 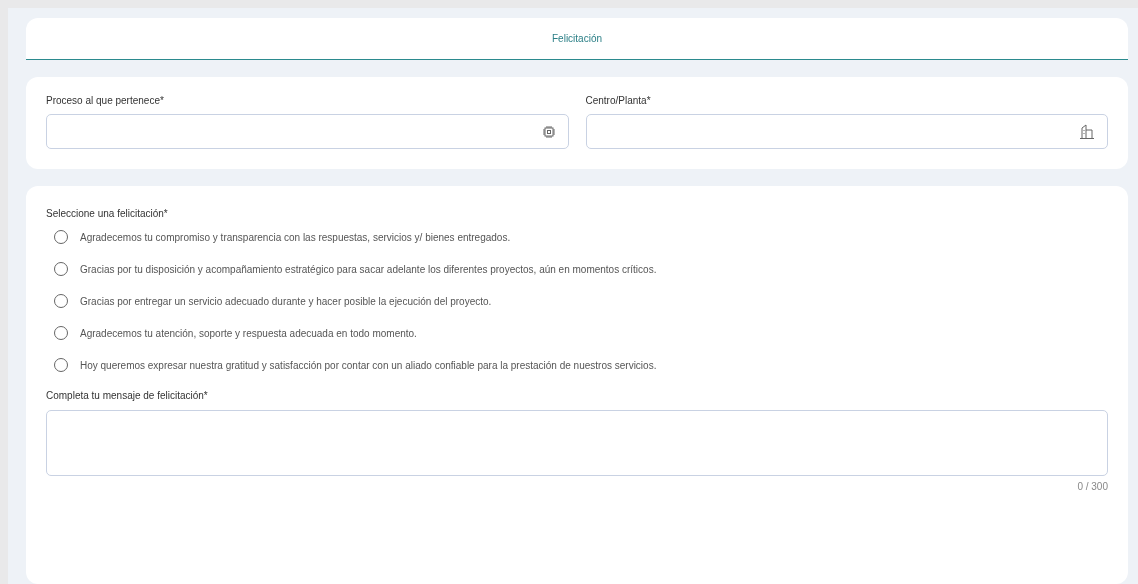 What do you see at coordinates (548, 131) in the screenshot?
I see `chip-icon` at bounding box center [548, 131].